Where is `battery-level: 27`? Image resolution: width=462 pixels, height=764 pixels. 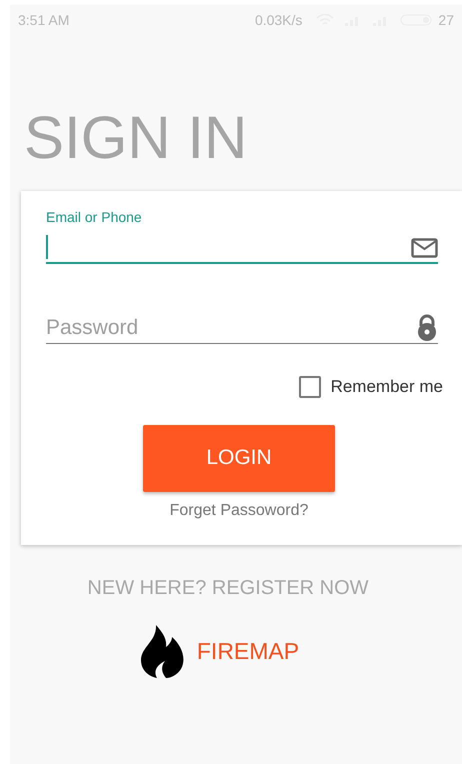 battery-level: 27 is located at coordinates (446, 20).